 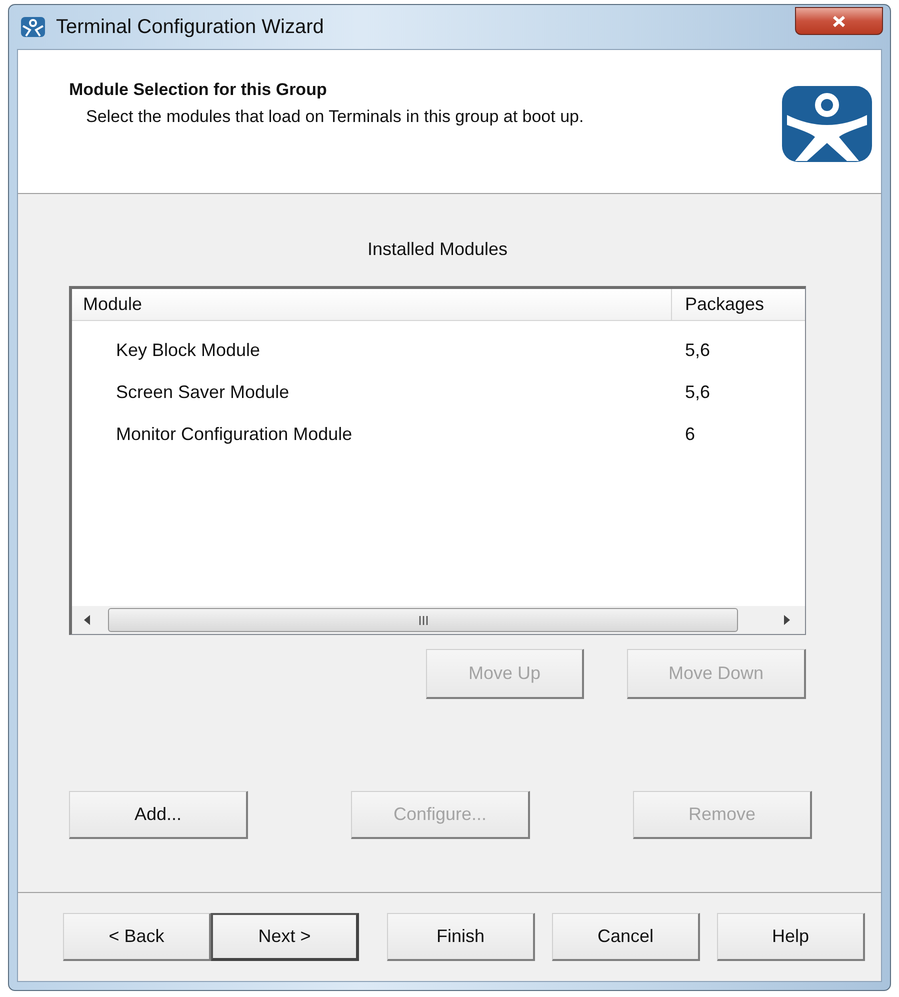 I want to click on scroll-right-icon, so click(x=787, y=620).